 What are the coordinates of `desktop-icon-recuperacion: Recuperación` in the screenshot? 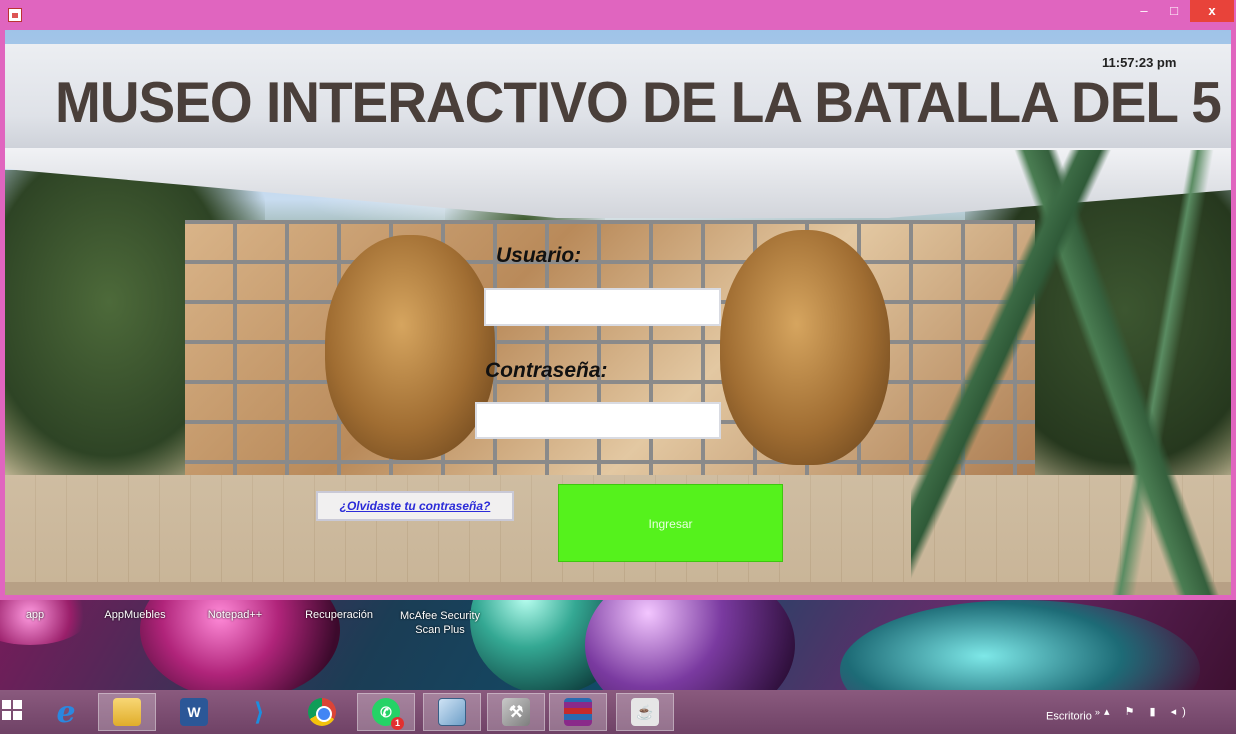 It's located at (339, 615).